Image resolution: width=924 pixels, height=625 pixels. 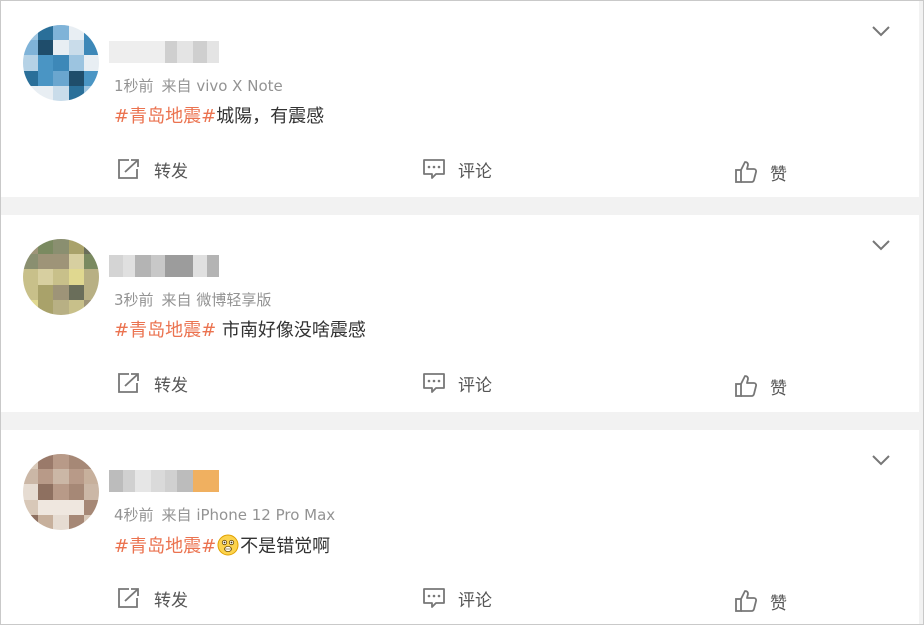 I want to click on post-meta: 3秒前 来自 微博轻享版, so click(x=192, y=299).